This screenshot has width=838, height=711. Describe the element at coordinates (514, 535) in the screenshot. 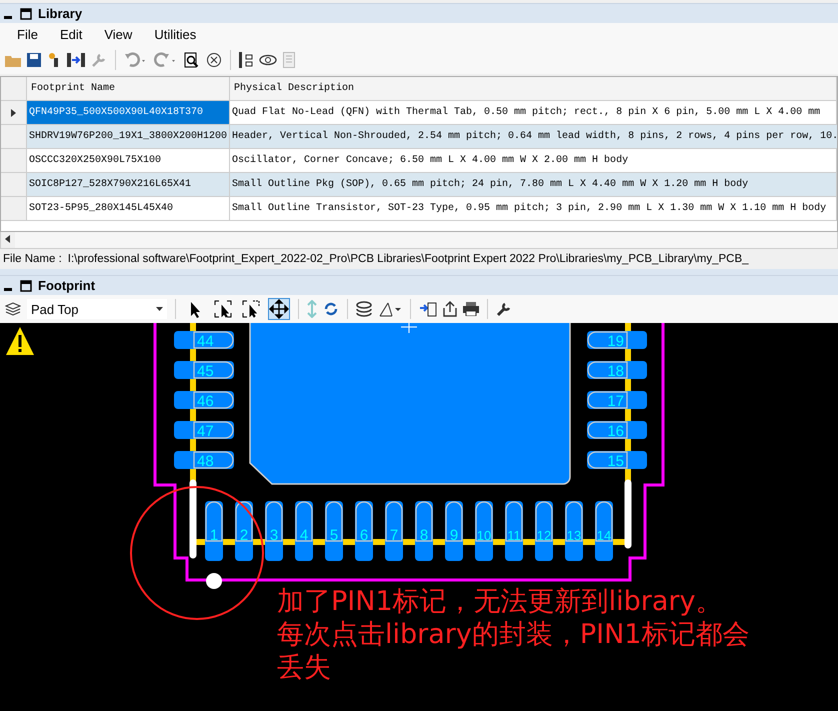

I see `pin-number: 11` at that location.